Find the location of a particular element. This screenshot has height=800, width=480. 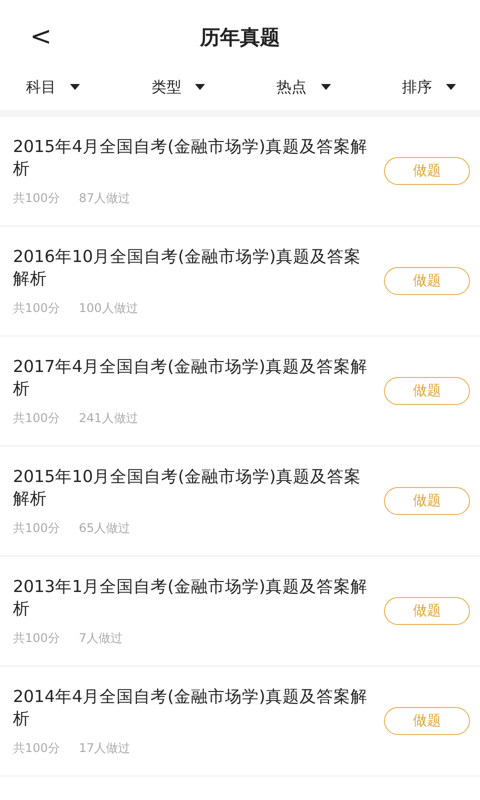

attempt-count: 87人做过 is located at coordinates (104, 198).